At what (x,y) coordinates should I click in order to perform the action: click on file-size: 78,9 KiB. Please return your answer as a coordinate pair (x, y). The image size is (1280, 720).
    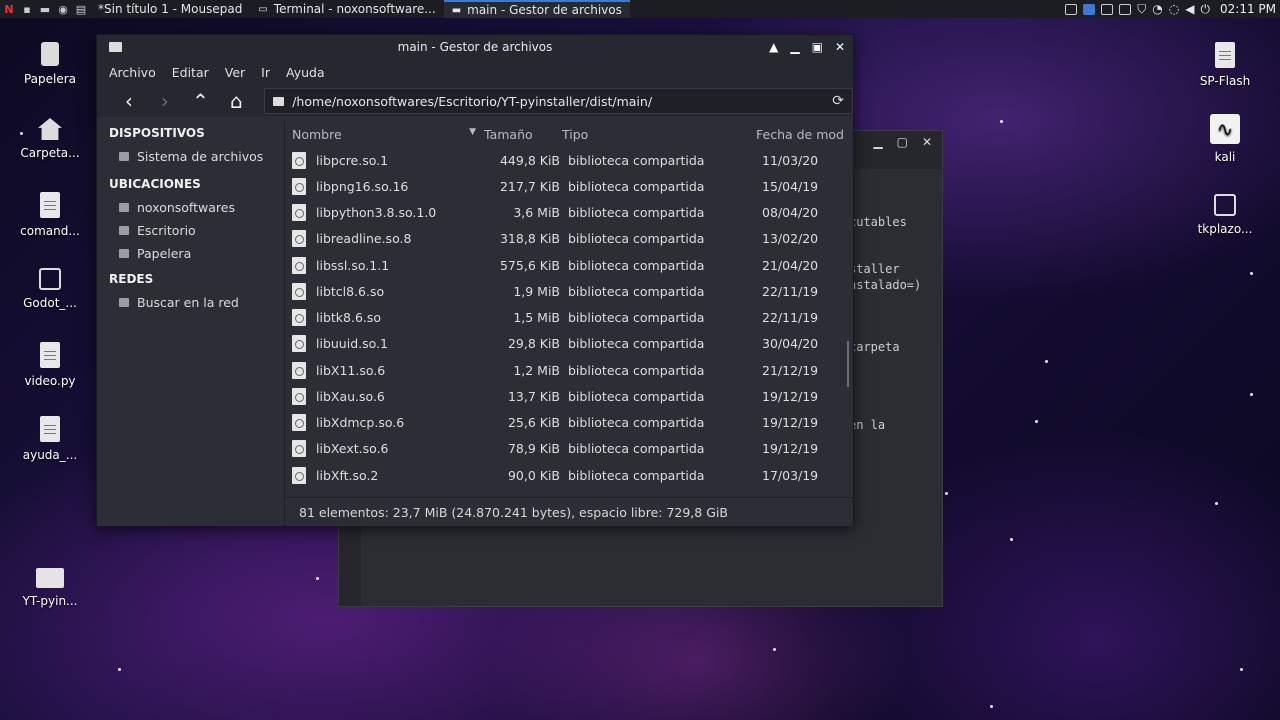
    Looking at the image, I should click on (533, 449).